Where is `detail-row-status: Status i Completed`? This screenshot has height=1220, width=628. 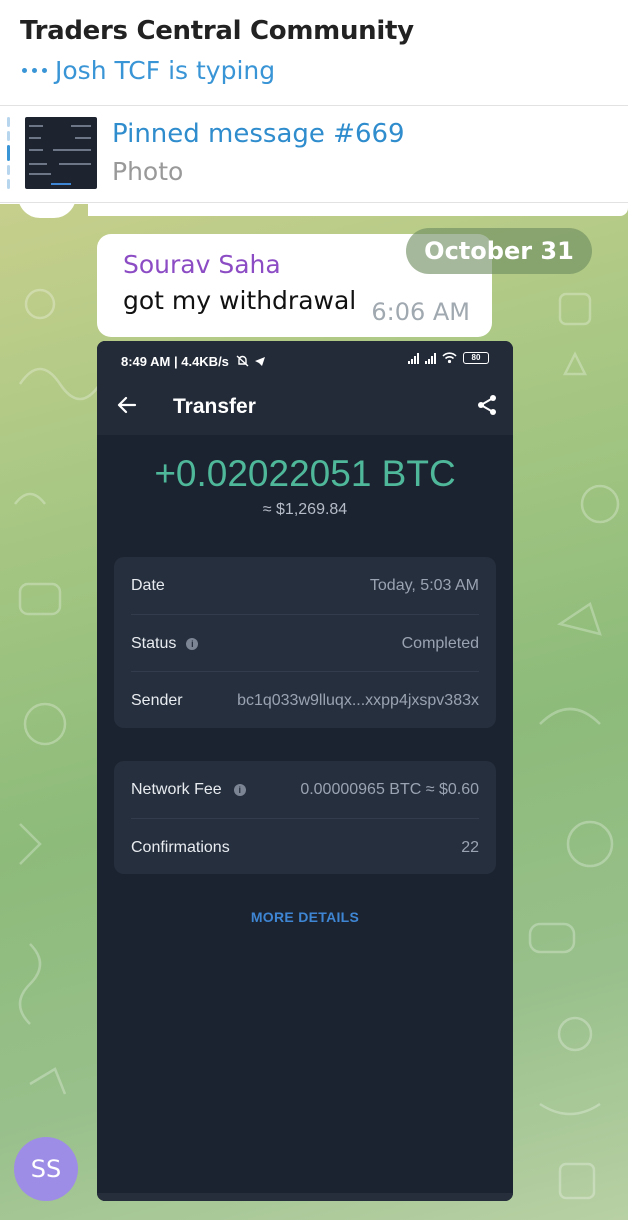 detail-row-status: Status i Completed is located at coordinates (305, 642).